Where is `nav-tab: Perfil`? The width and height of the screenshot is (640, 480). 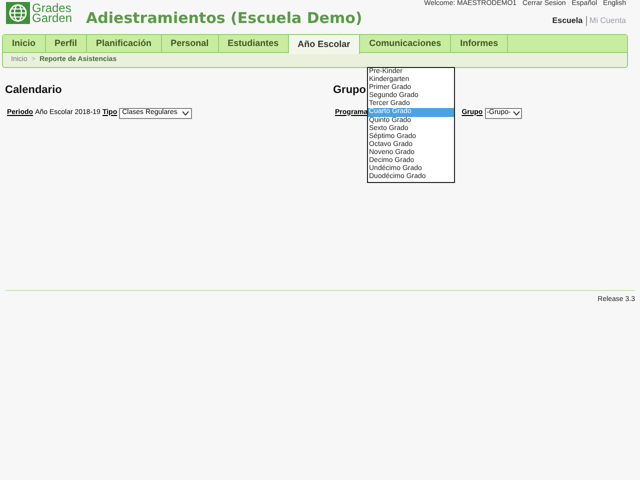
nav-tab: Perfil is located at coordinates (67, 44).